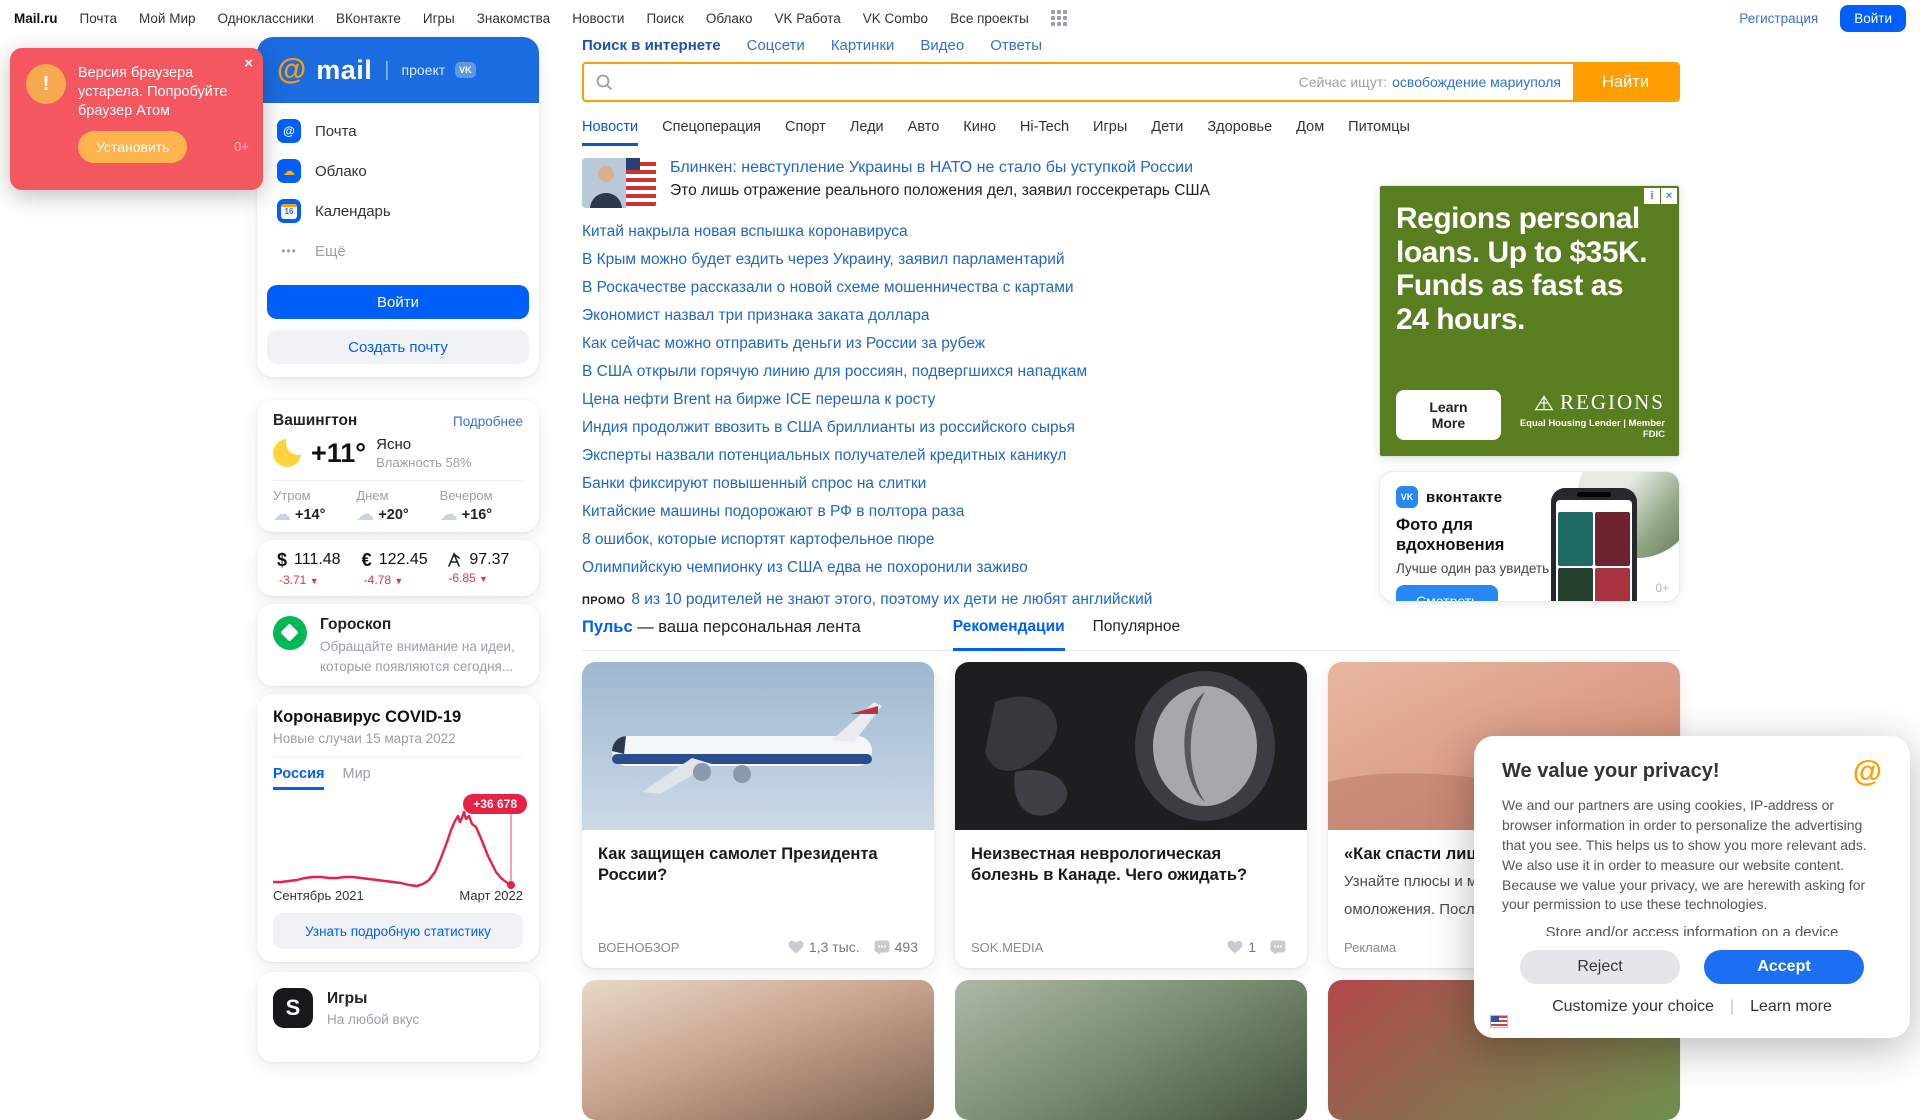 The width and height of the screenshot is (1920, 1120). I want to click on topnav-link-pochta: Почта, so click(99, 18).